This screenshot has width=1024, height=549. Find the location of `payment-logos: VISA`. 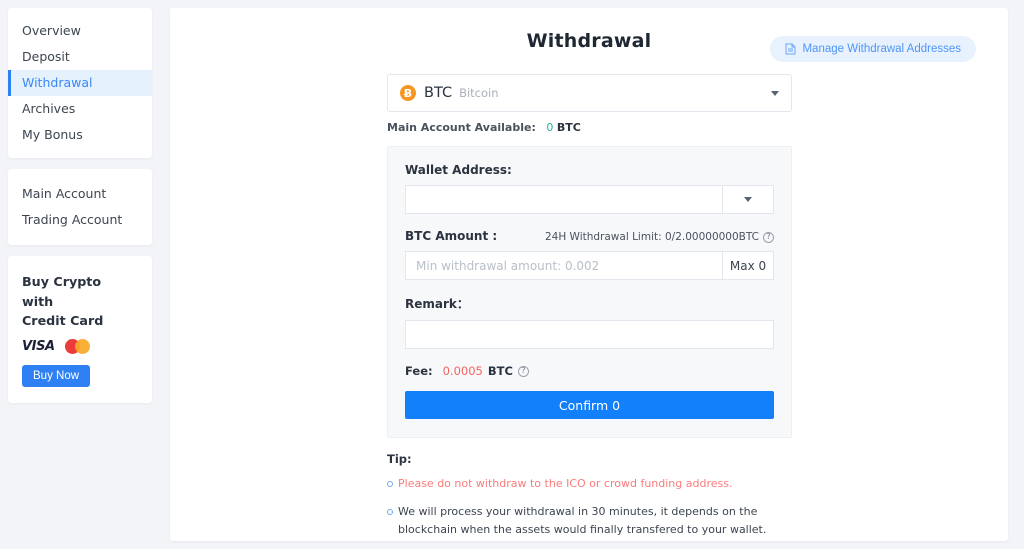

payment-logos: VISA is located at coordinates (80, 347).